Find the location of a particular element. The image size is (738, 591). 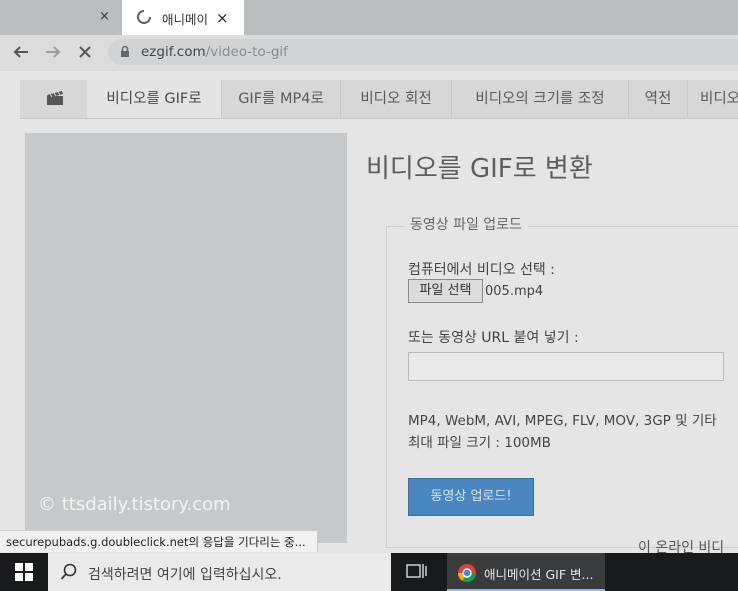

nav-home-icon is located at coordinates (54, 99).